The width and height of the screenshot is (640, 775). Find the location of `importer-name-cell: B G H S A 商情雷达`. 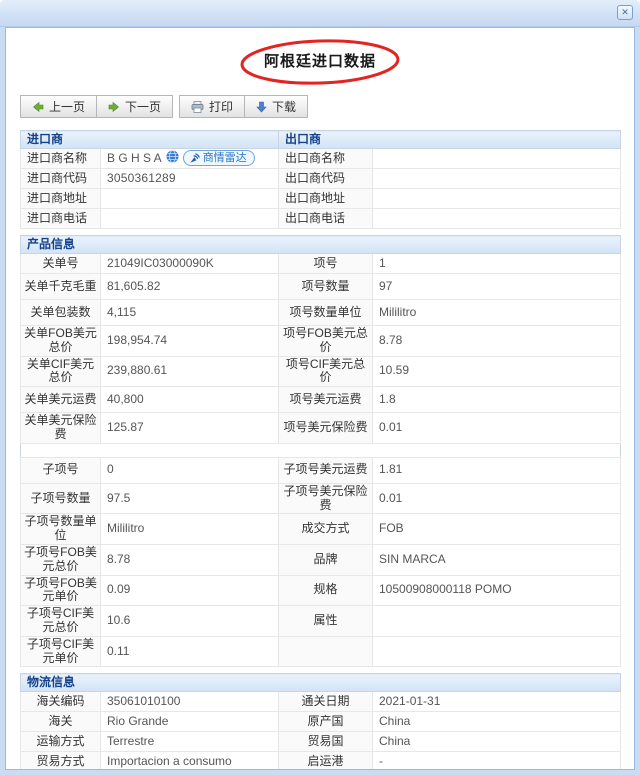

importer-name-cell: B G H S A 商情雷达 is located at coordinates (189, 158).